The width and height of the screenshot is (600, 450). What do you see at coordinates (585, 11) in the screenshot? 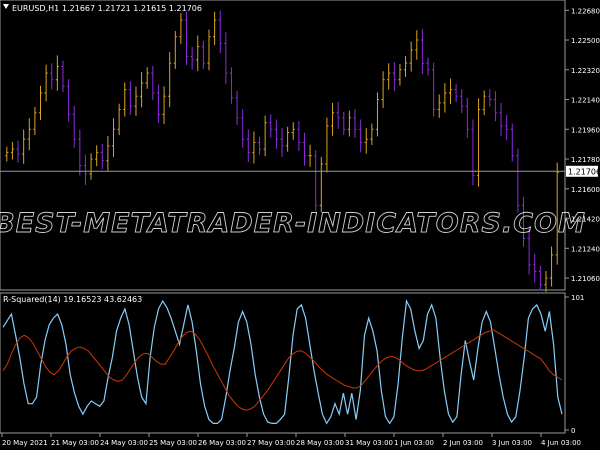
I see `price-tick-label: 1.22680` at bounding box center [585, 11].